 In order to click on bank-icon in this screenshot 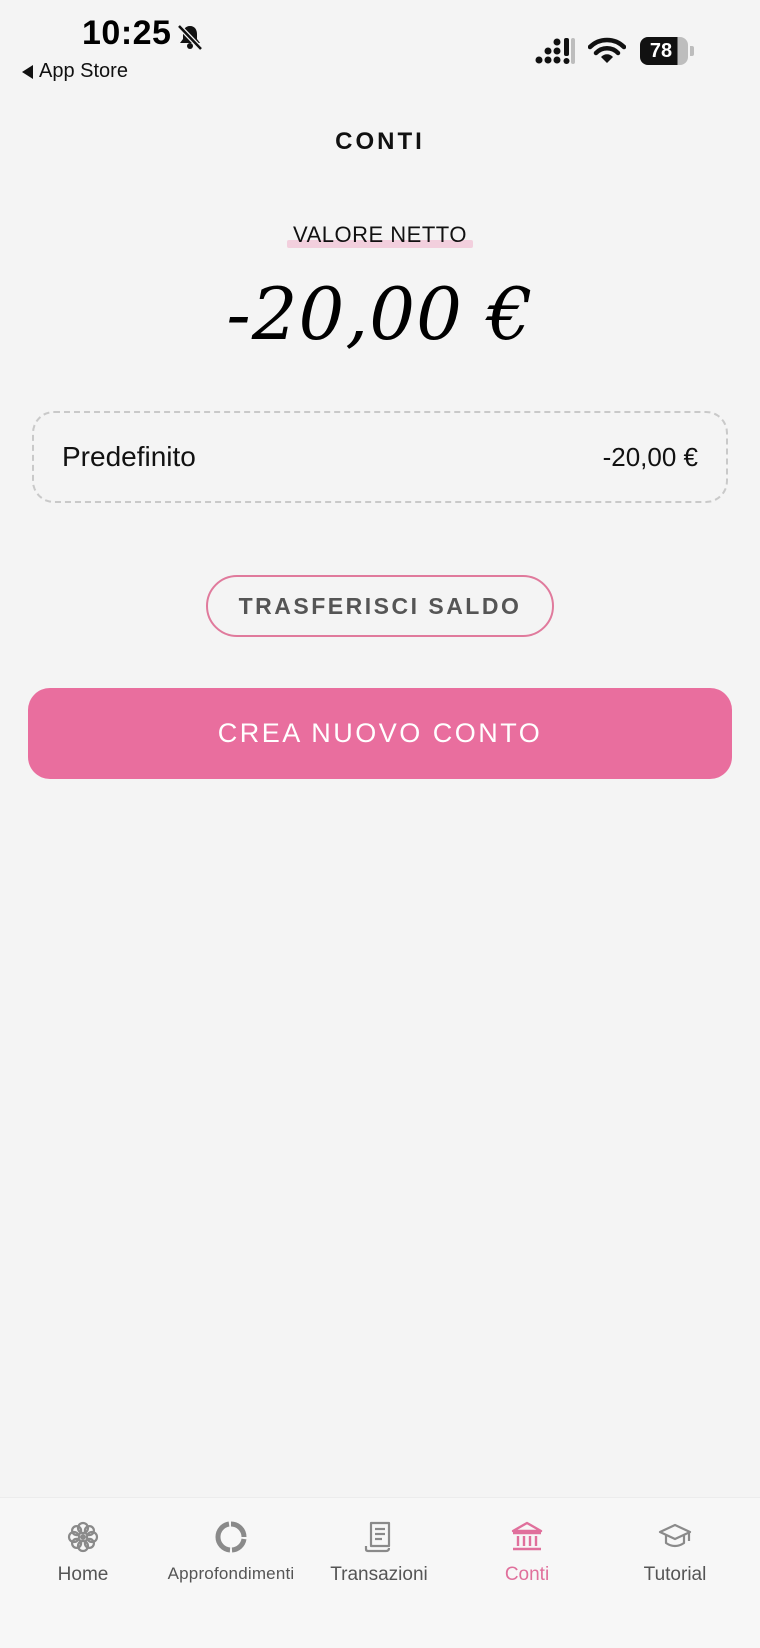, I will do `click(527, 1536)`.